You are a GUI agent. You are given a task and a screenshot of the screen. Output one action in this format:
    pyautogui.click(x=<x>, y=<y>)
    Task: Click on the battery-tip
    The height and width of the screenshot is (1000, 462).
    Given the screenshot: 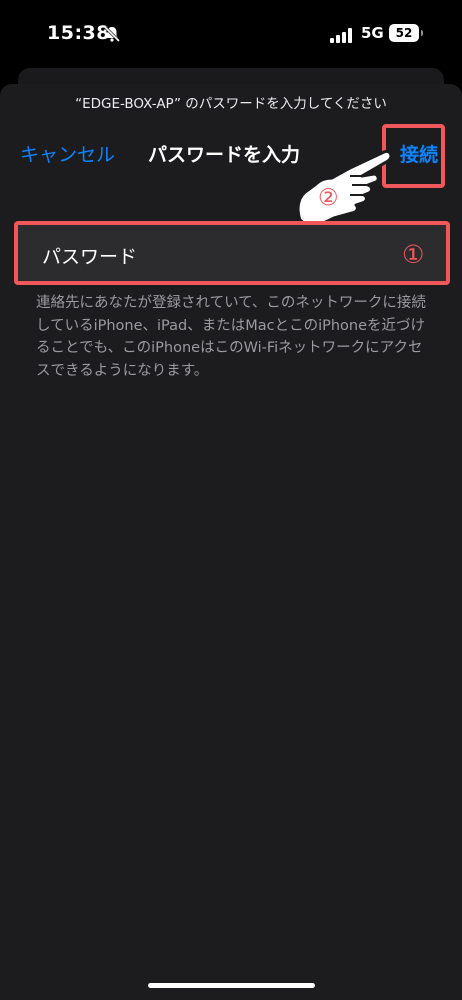 What is the action you would take?
    pyautogui.click(x=422, y=33)
    